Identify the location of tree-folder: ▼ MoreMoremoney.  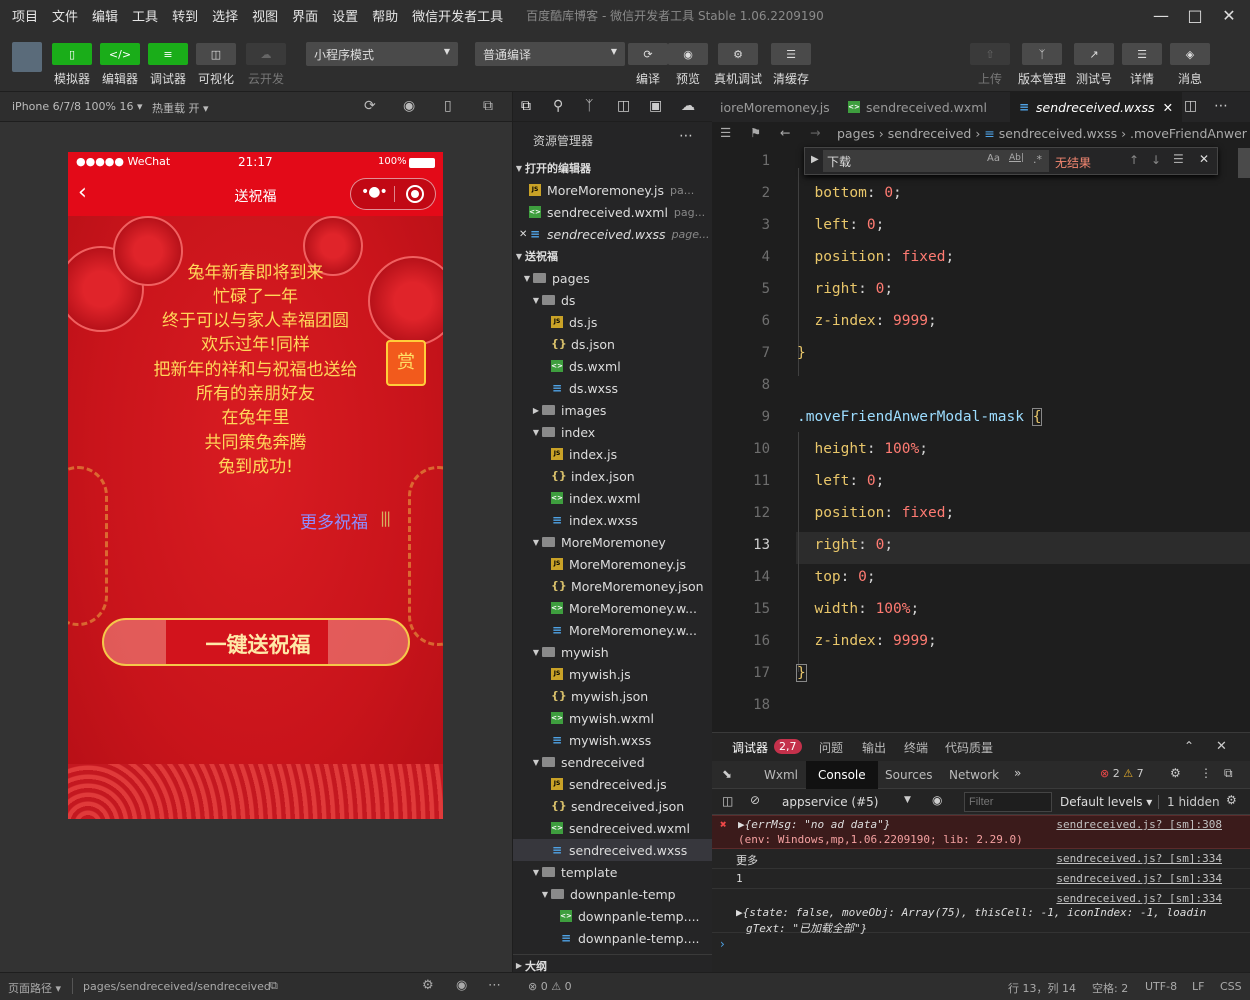
(613, 542).